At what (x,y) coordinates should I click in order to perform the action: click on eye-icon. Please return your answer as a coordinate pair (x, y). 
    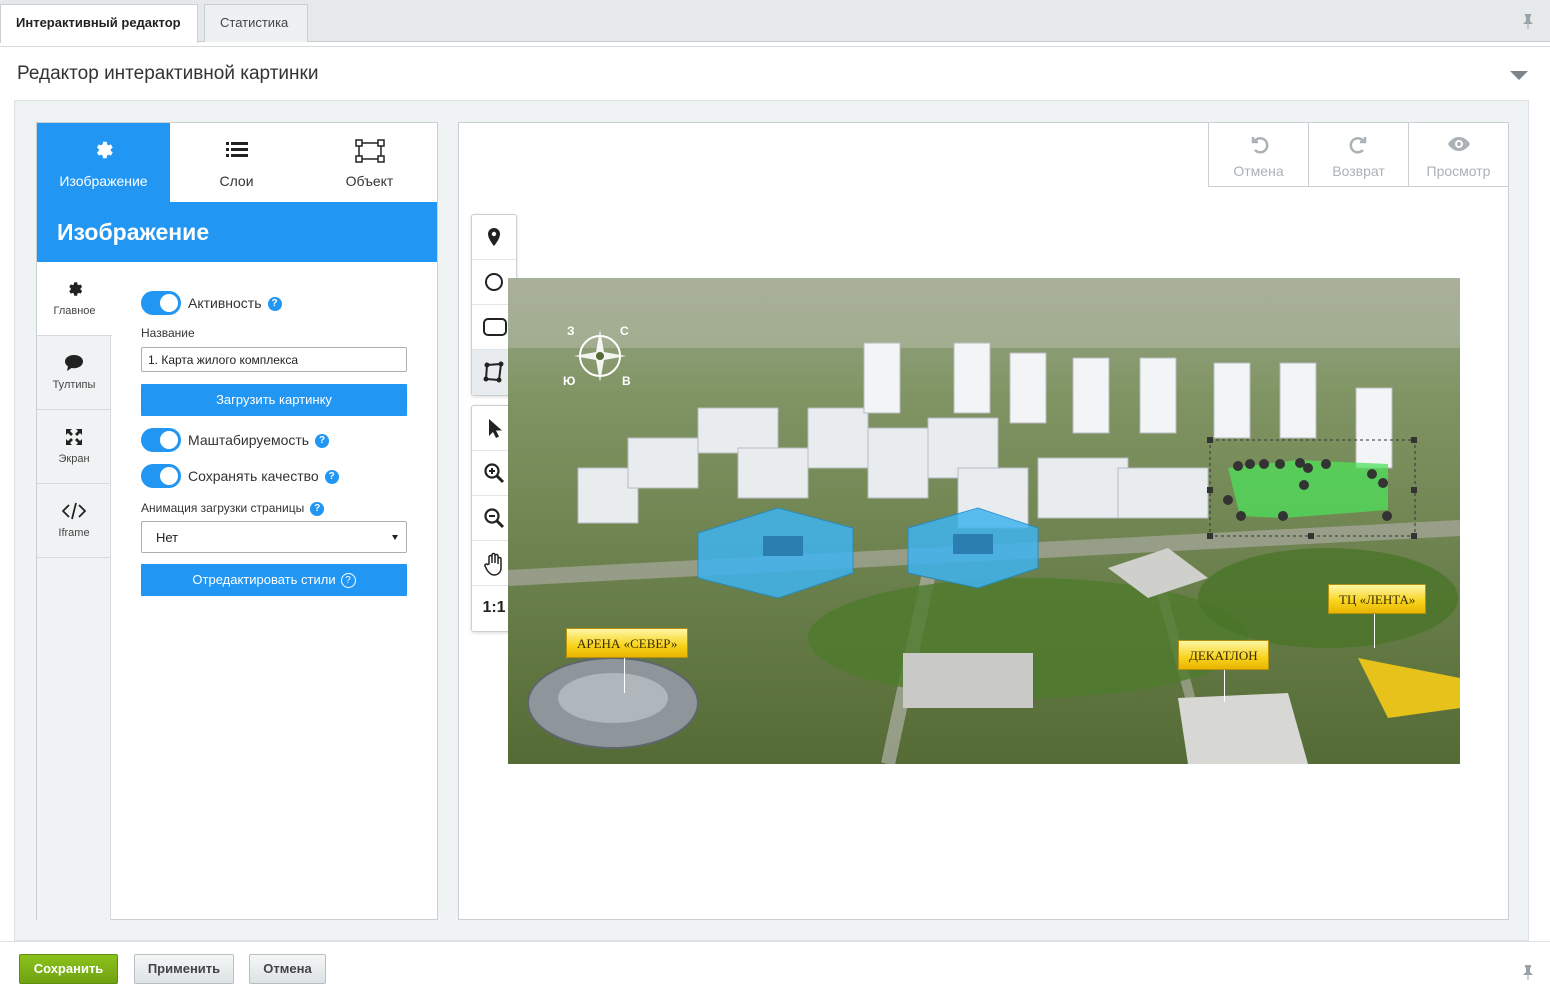
    Looking at the image, I should click on (1458, 145).